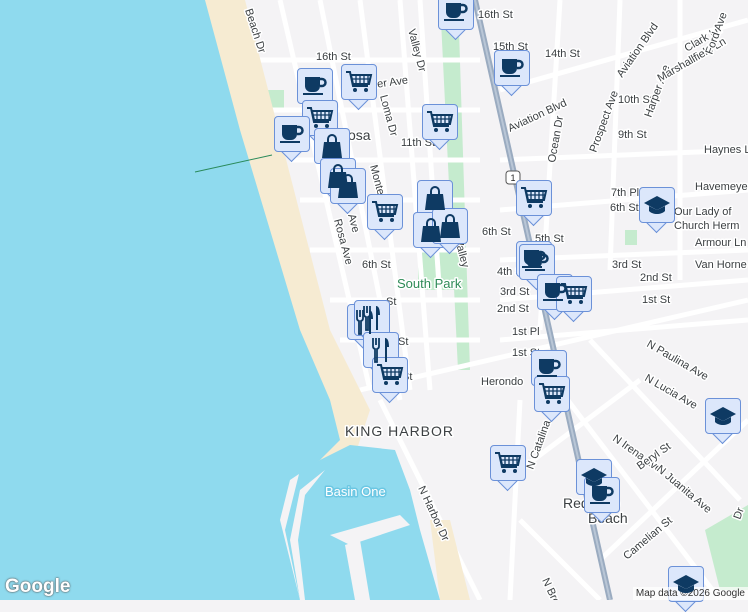 The width and height of the screenshot is (748, 612). Describe the element at coordinates (403, 342) in the screenshot. I see `street-label: St` at that location.